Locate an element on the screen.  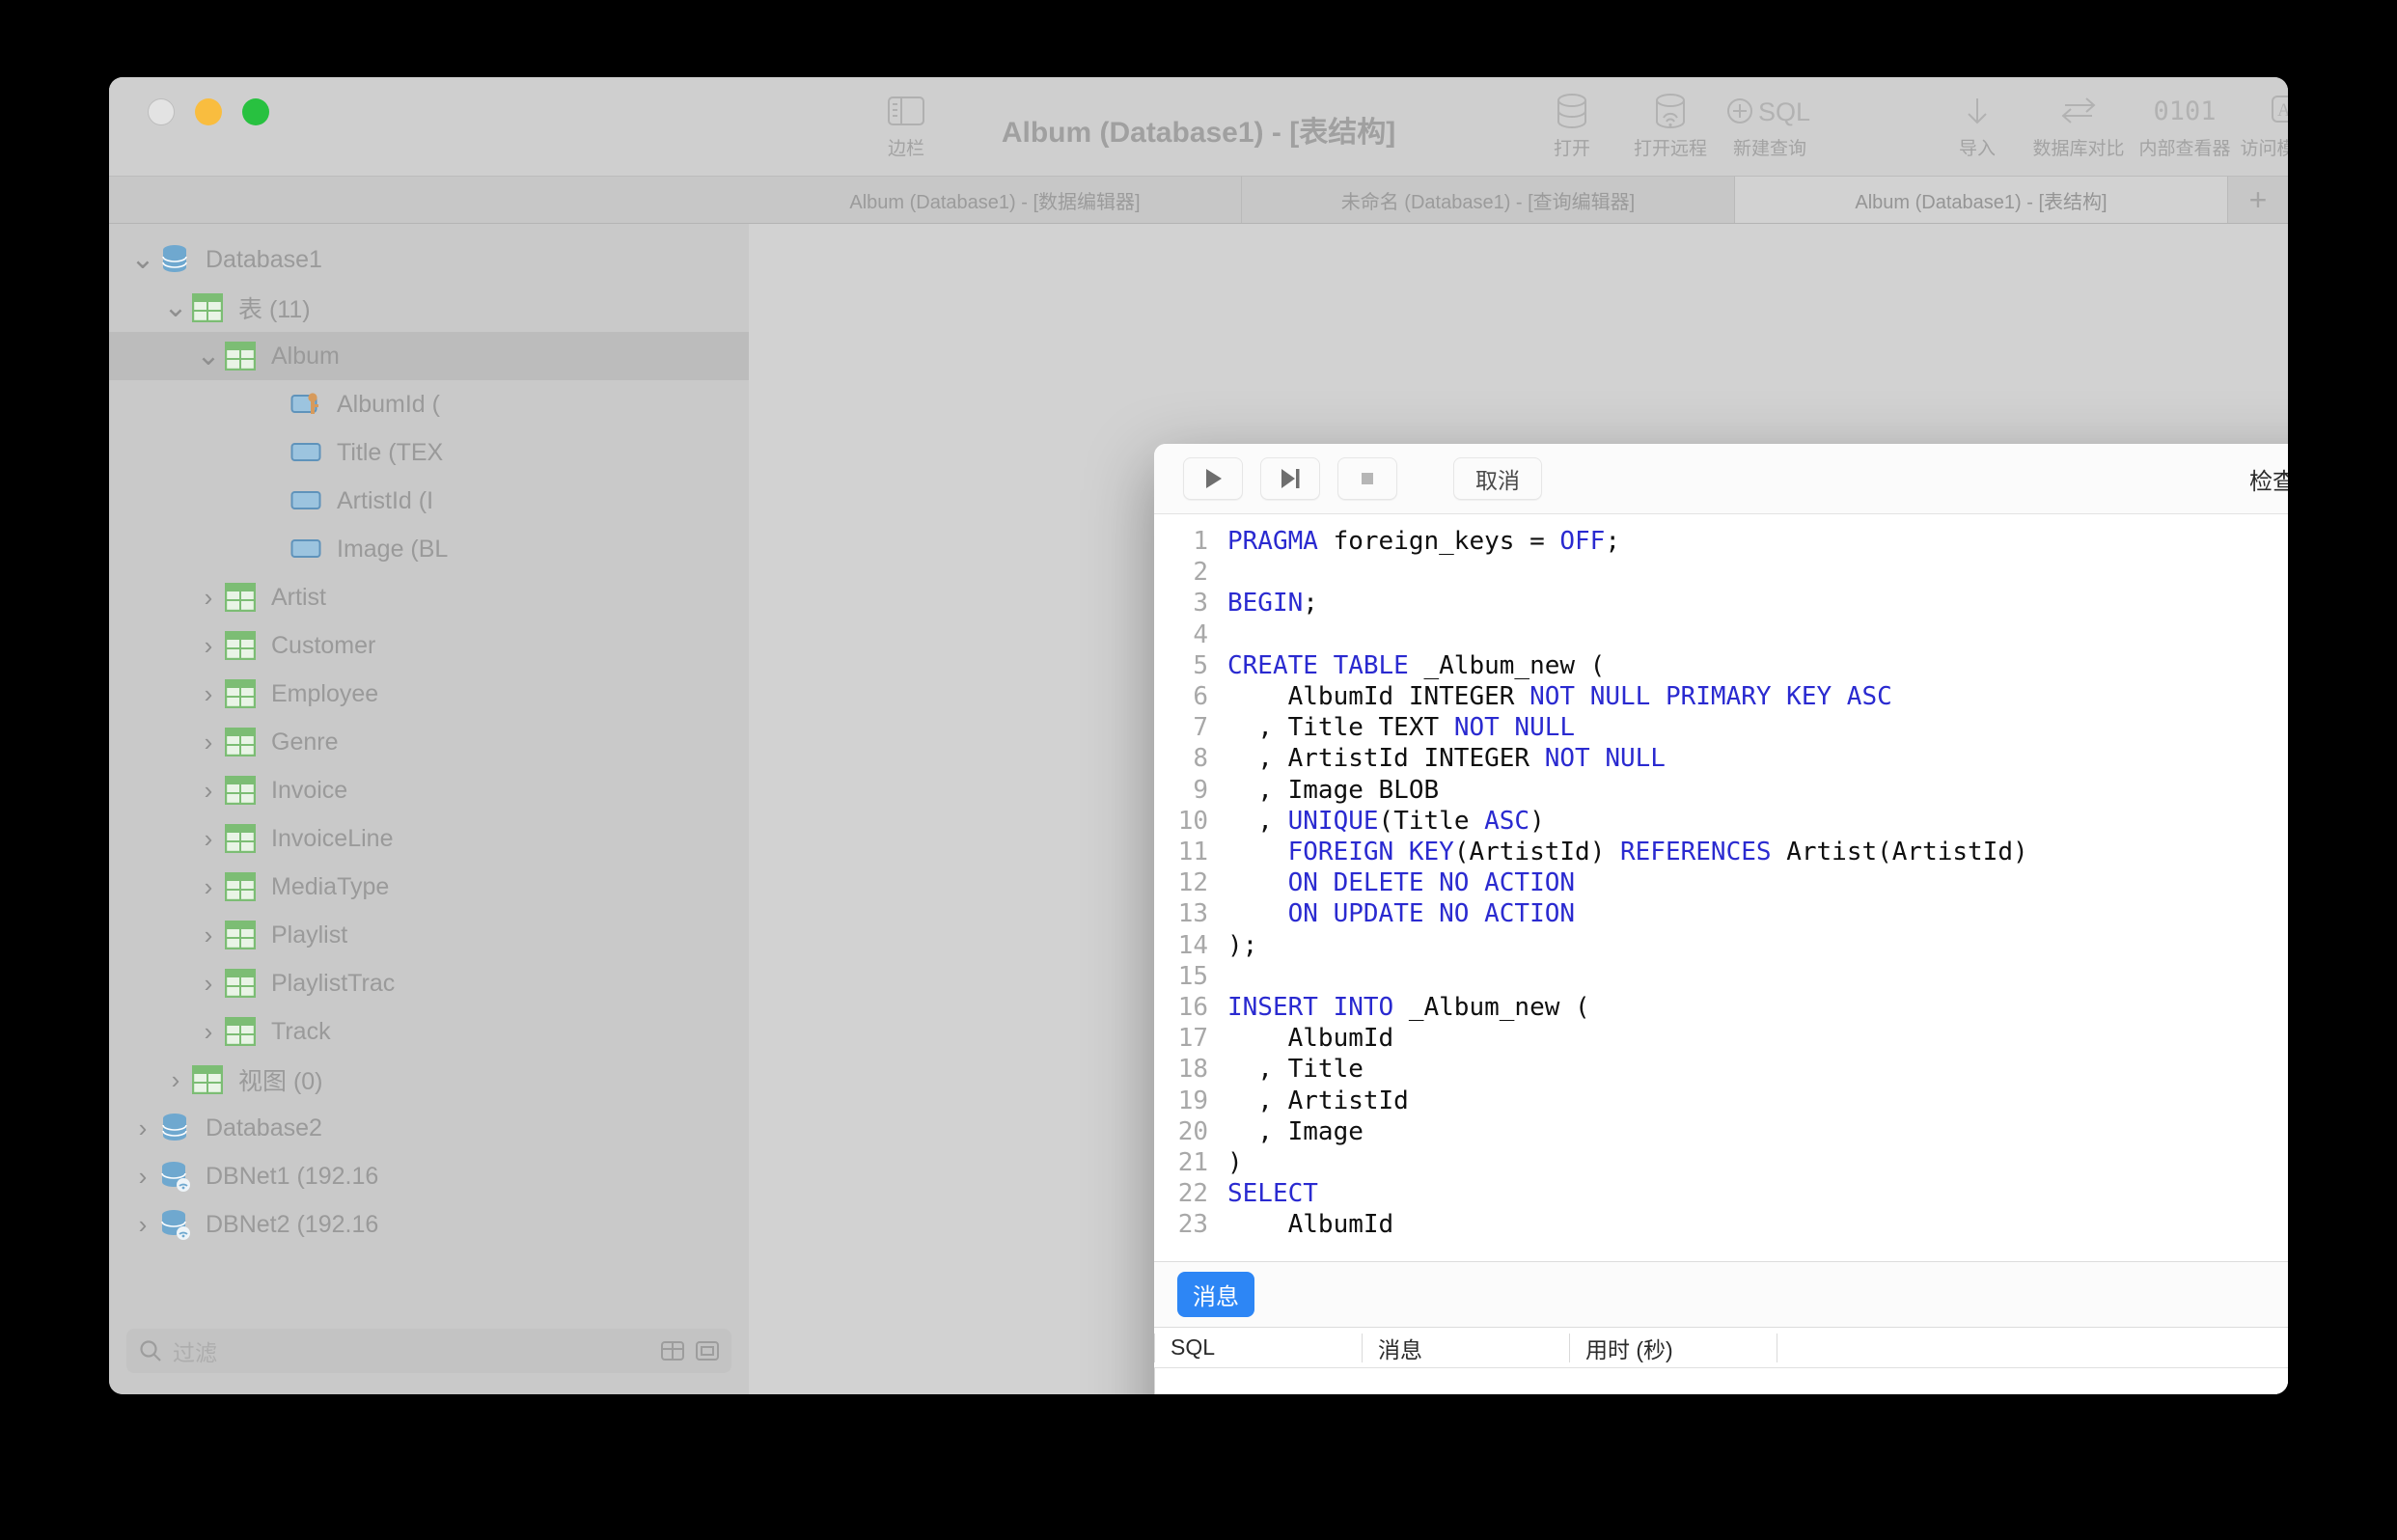
maximize-button is located at coordinates (255, 112).